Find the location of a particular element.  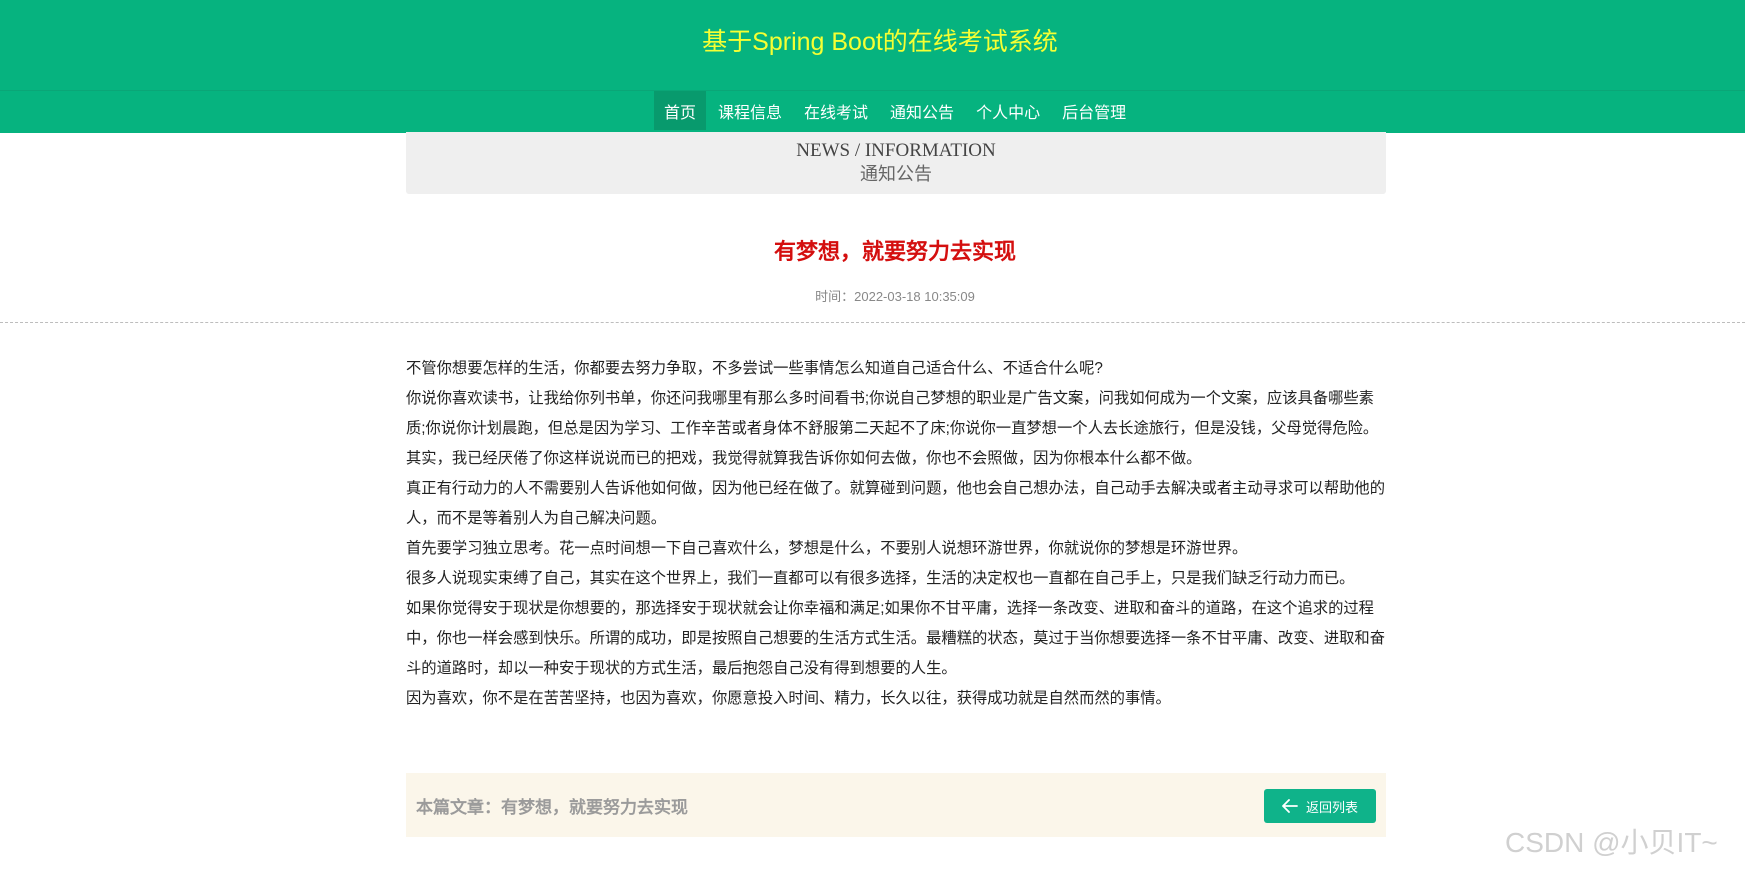

article-time: 时间：2022-03-18 10:35:09 is located at coordinates (872, 295).